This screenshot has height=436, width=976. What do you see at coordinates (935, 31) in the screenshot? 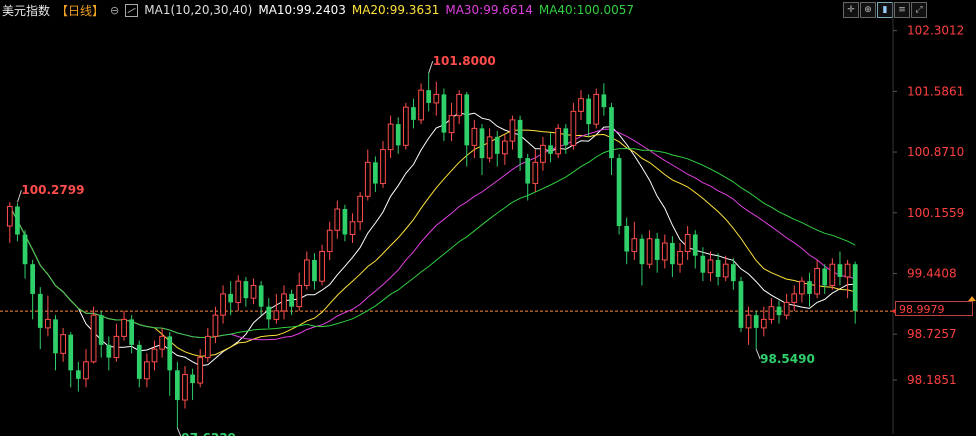
I see `y-tick-label: 102.3012` at bounding box center [935, 31].